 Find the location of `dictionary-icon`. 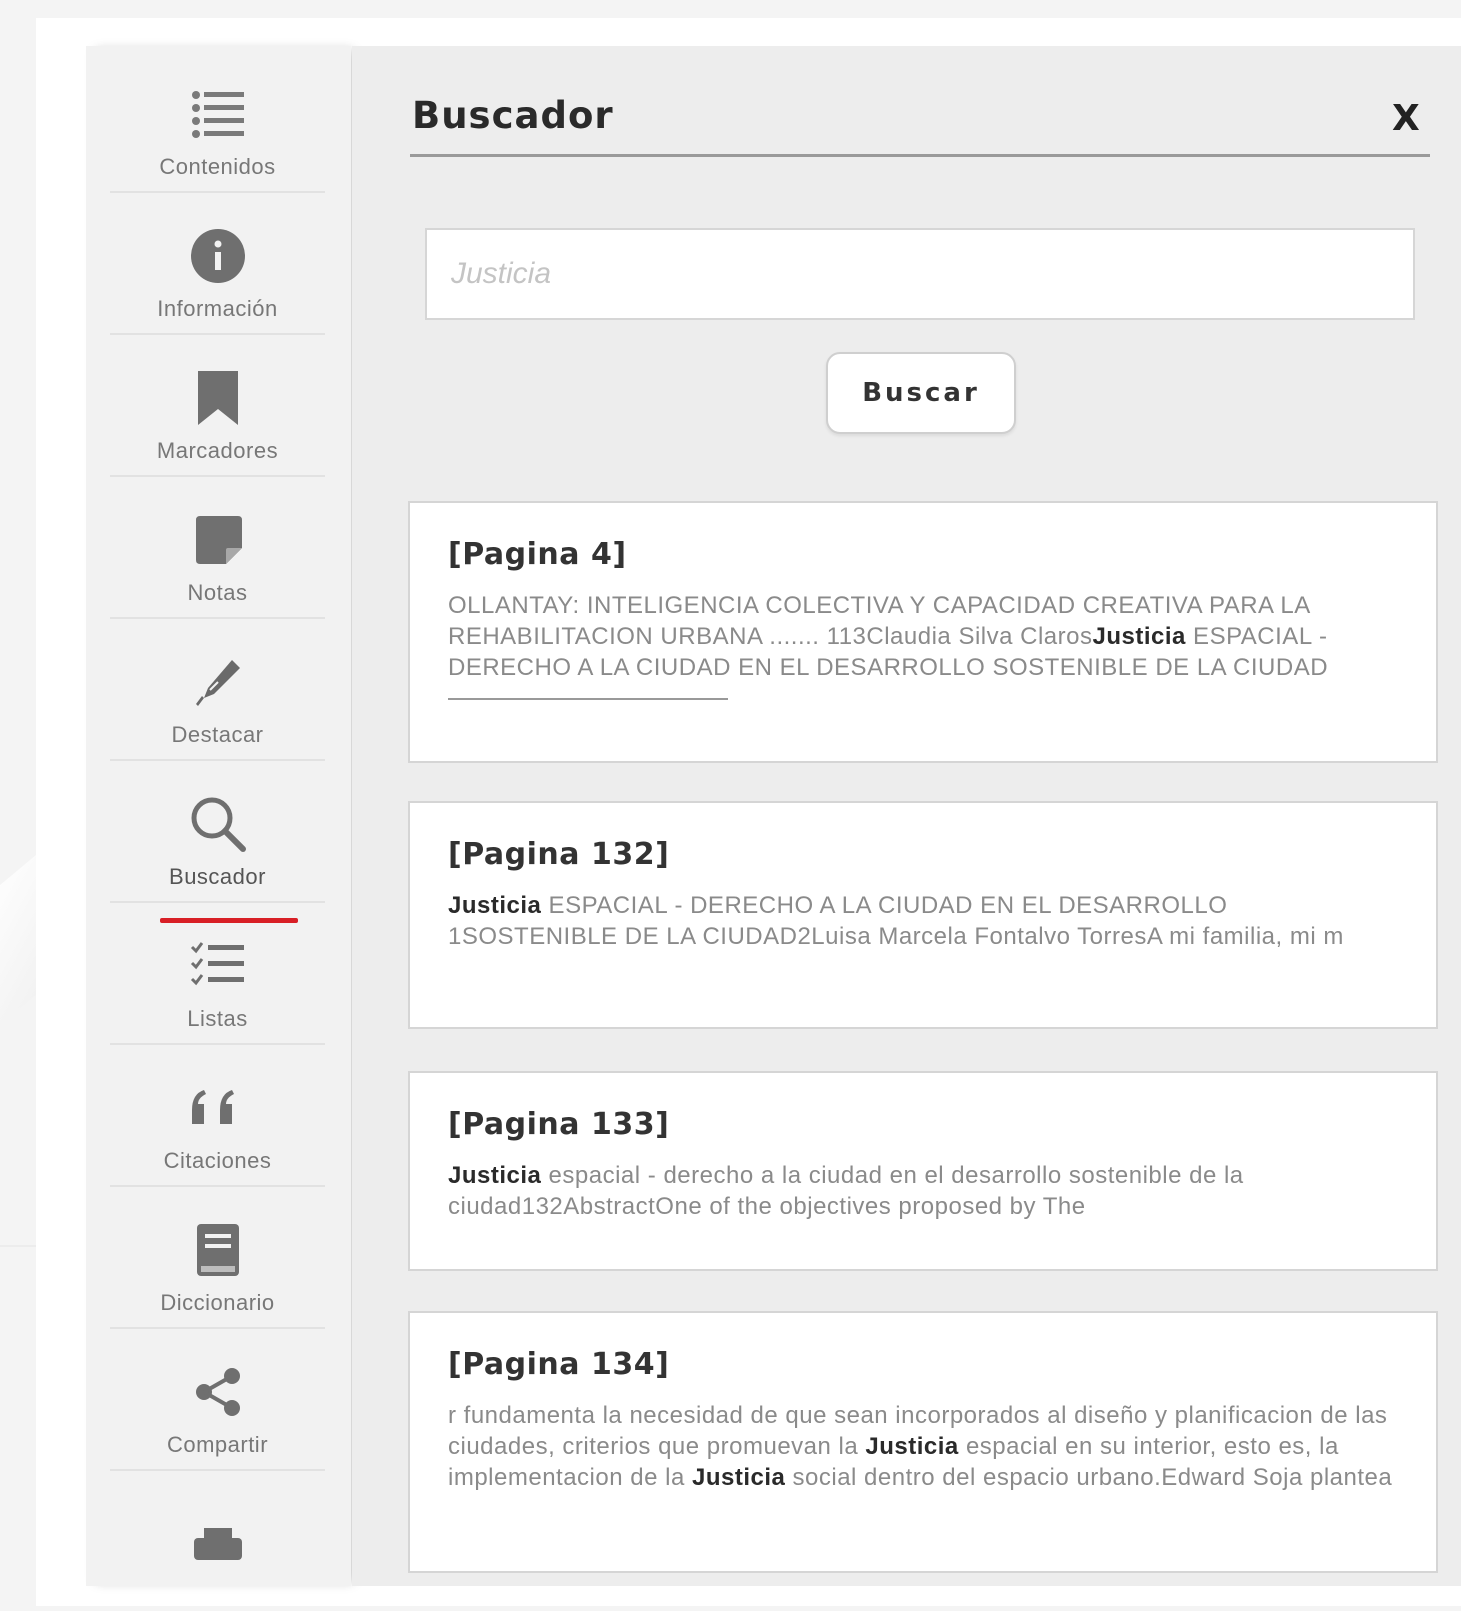

dictionary-icon is located at coordinates (218, 1250).